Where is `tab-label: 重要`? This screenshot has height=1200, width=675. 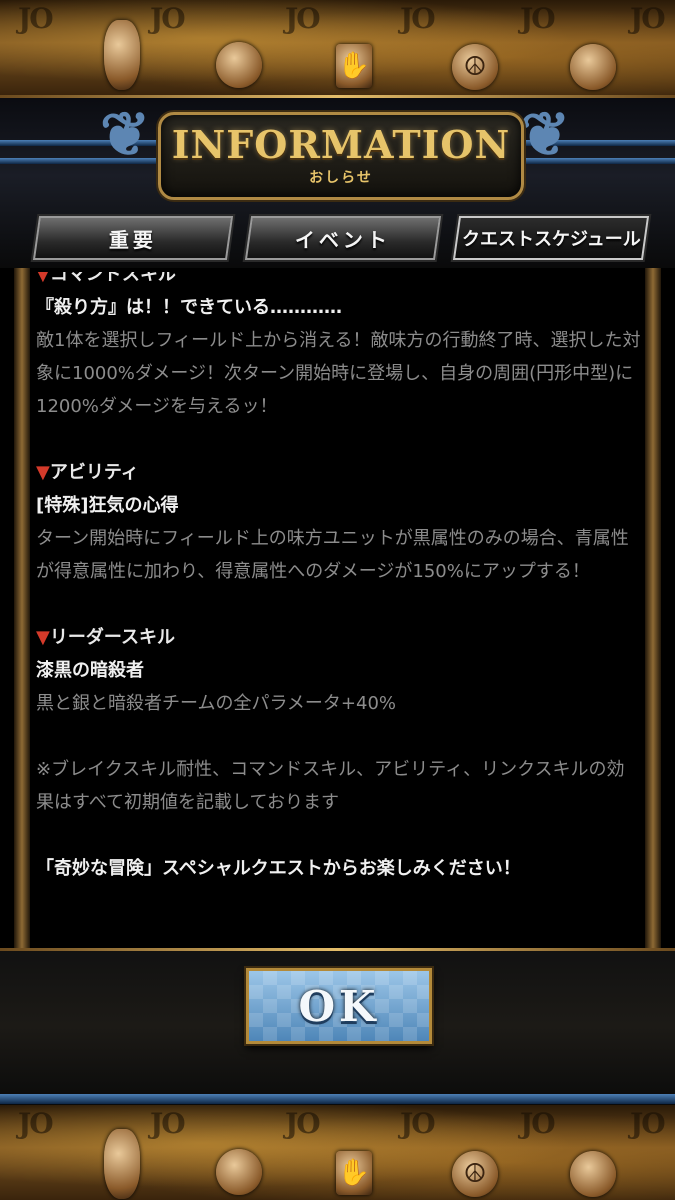 tab-label: 重要 is located at coordinates (133, 239).